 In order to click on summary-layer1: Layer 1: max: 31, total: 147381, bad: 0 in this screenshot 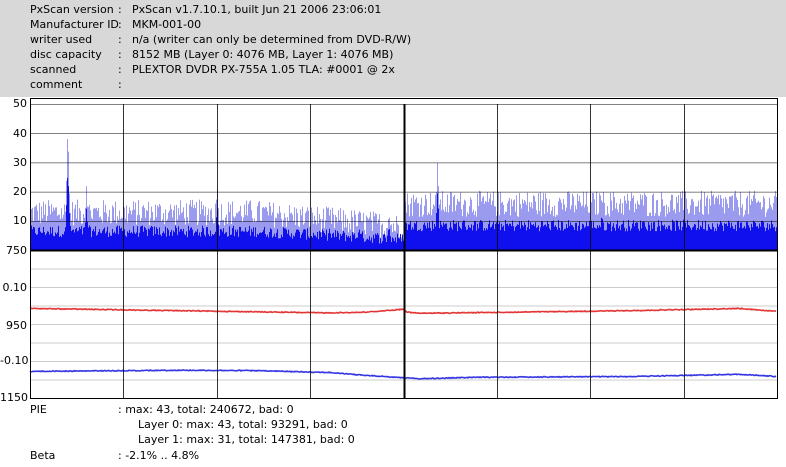, I will do `click(246, 439)`.